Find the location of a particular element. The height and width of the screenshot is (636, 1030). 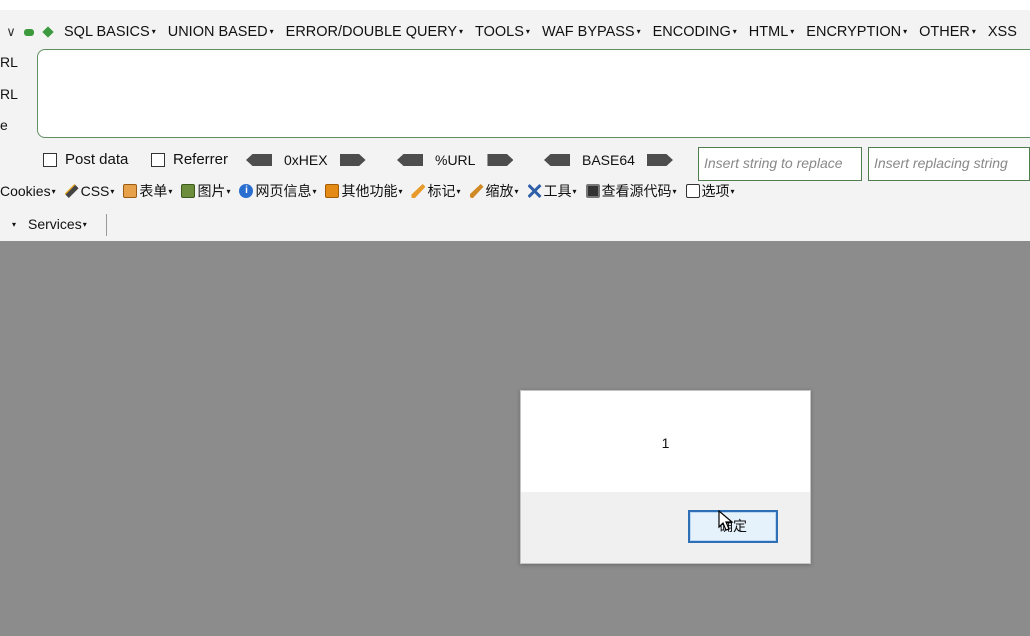

tools-icon is located at coordinates (534, 191).